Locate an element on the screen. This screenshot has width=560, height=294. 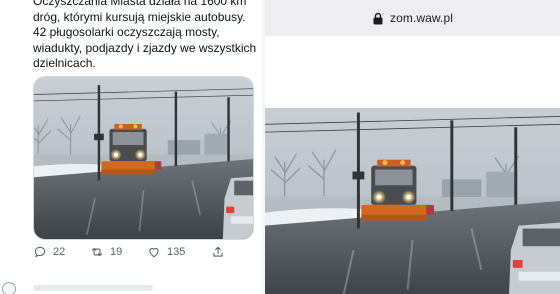
like-count: 135 is located at coordinates (176, 252).